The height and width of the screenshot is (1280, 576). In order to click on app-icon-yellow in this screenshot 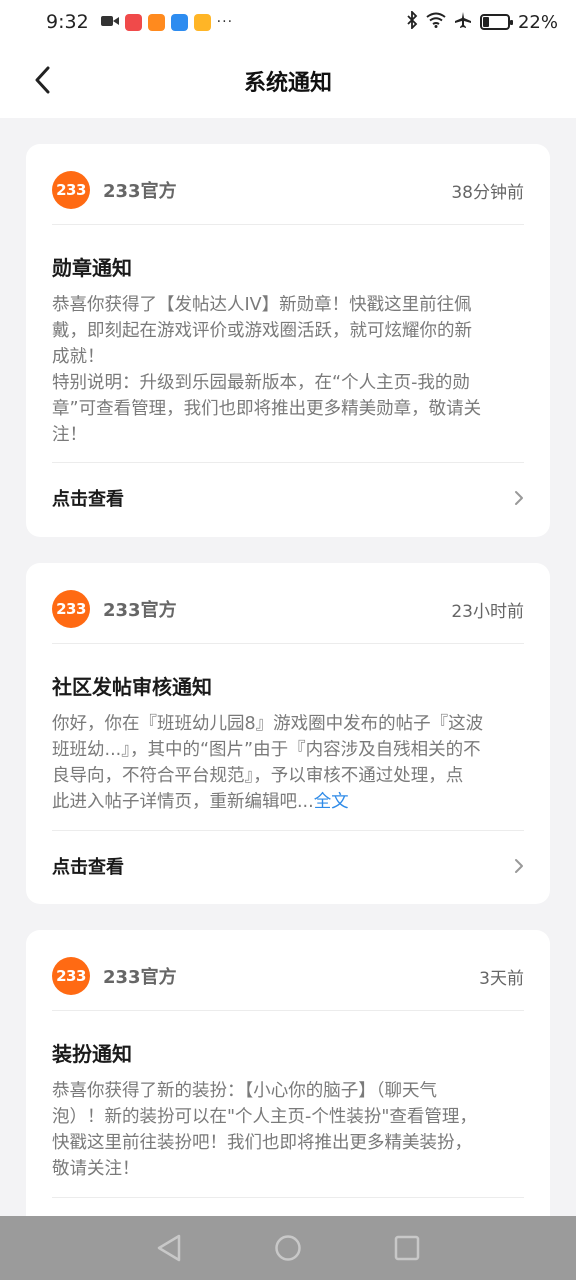, I will do `click(202, 22)`.